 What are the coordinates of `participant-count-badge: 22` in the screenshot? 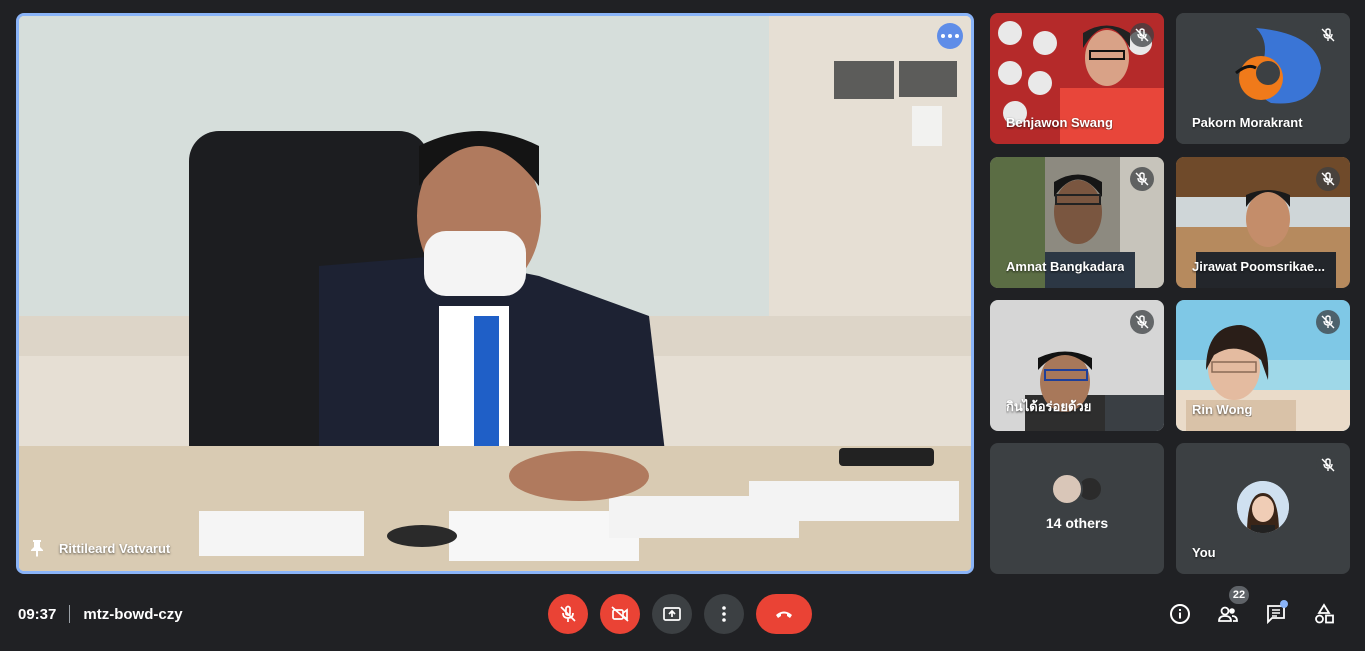 It's located at (1239, 595).